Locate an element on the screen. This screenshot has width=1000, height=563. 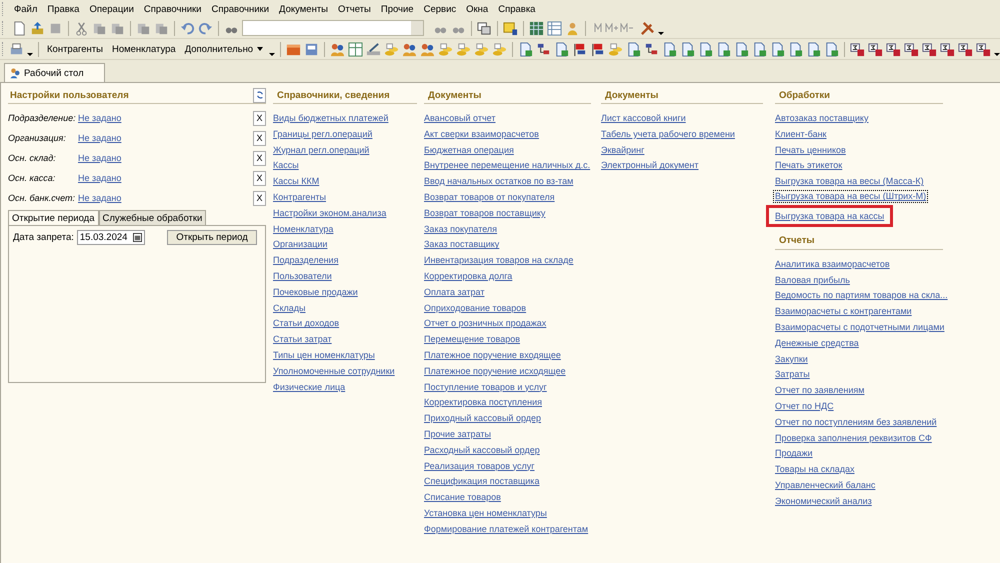
link: Контрагенты is located at coordinates (299, 196).